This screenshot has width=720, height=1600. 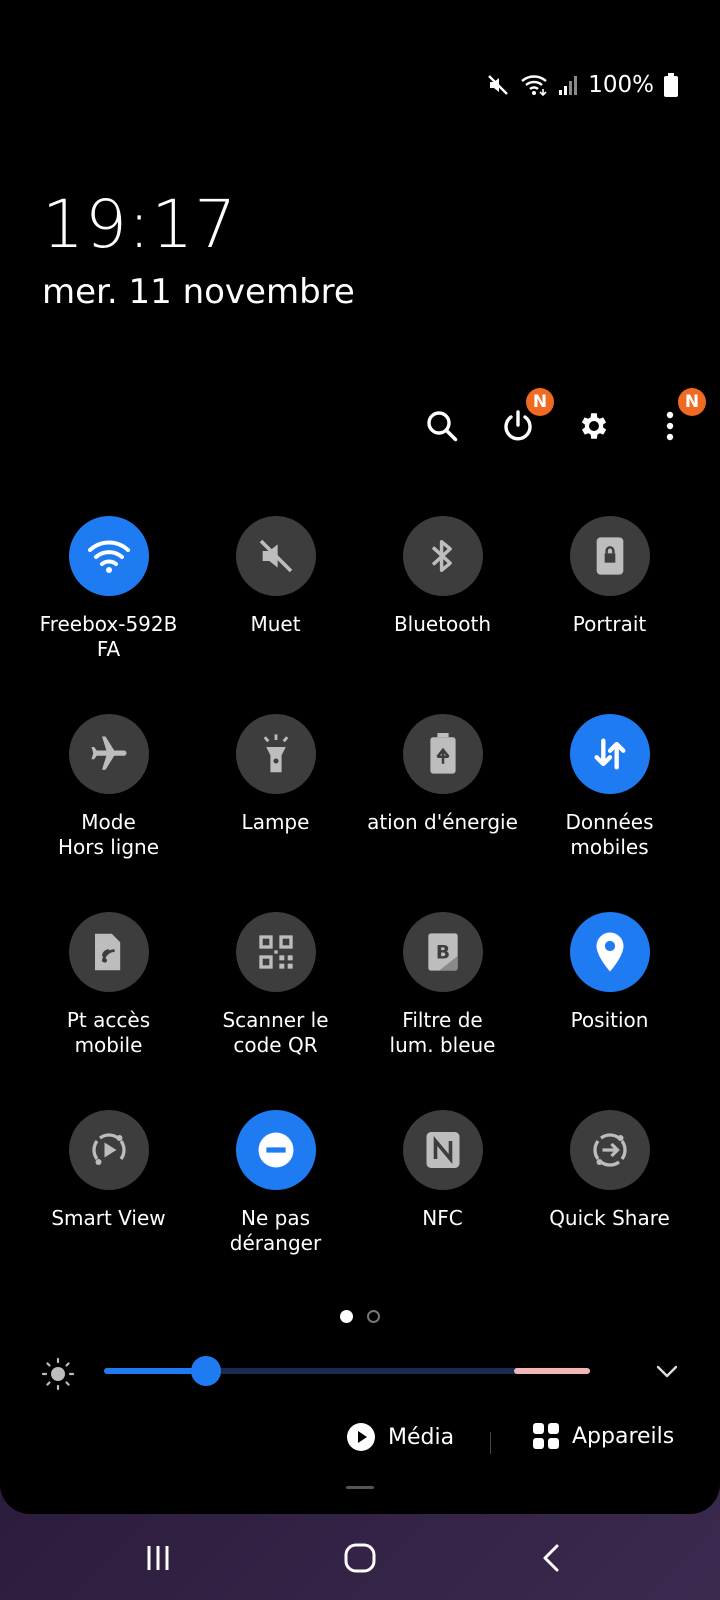 What do you see at coordinates (158, 1558) in the screenshot?
I see `recent-apps-button` at bounding box center [158, 1558].